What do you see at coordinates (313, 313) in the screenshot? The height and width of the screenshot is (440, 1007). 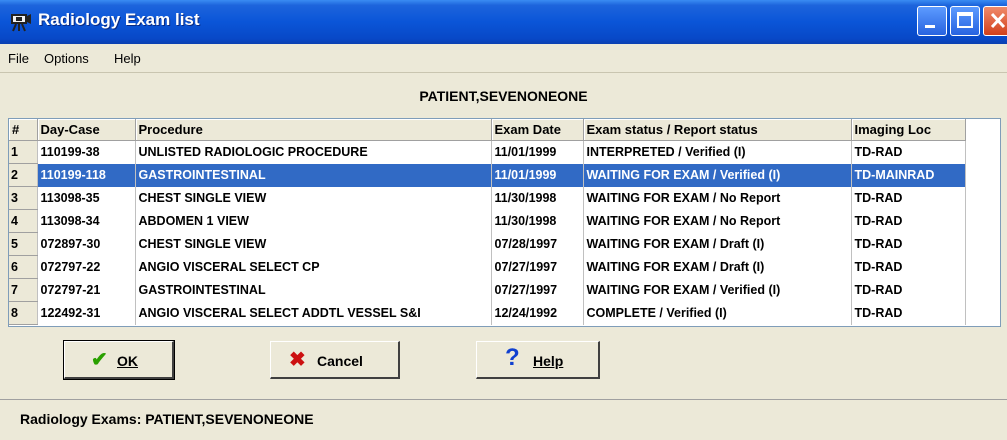 I see `procedure-cell: ANGIO VISCERAL SELECT ADDTL VESSEL S&I` at bounding box center [313, 313].